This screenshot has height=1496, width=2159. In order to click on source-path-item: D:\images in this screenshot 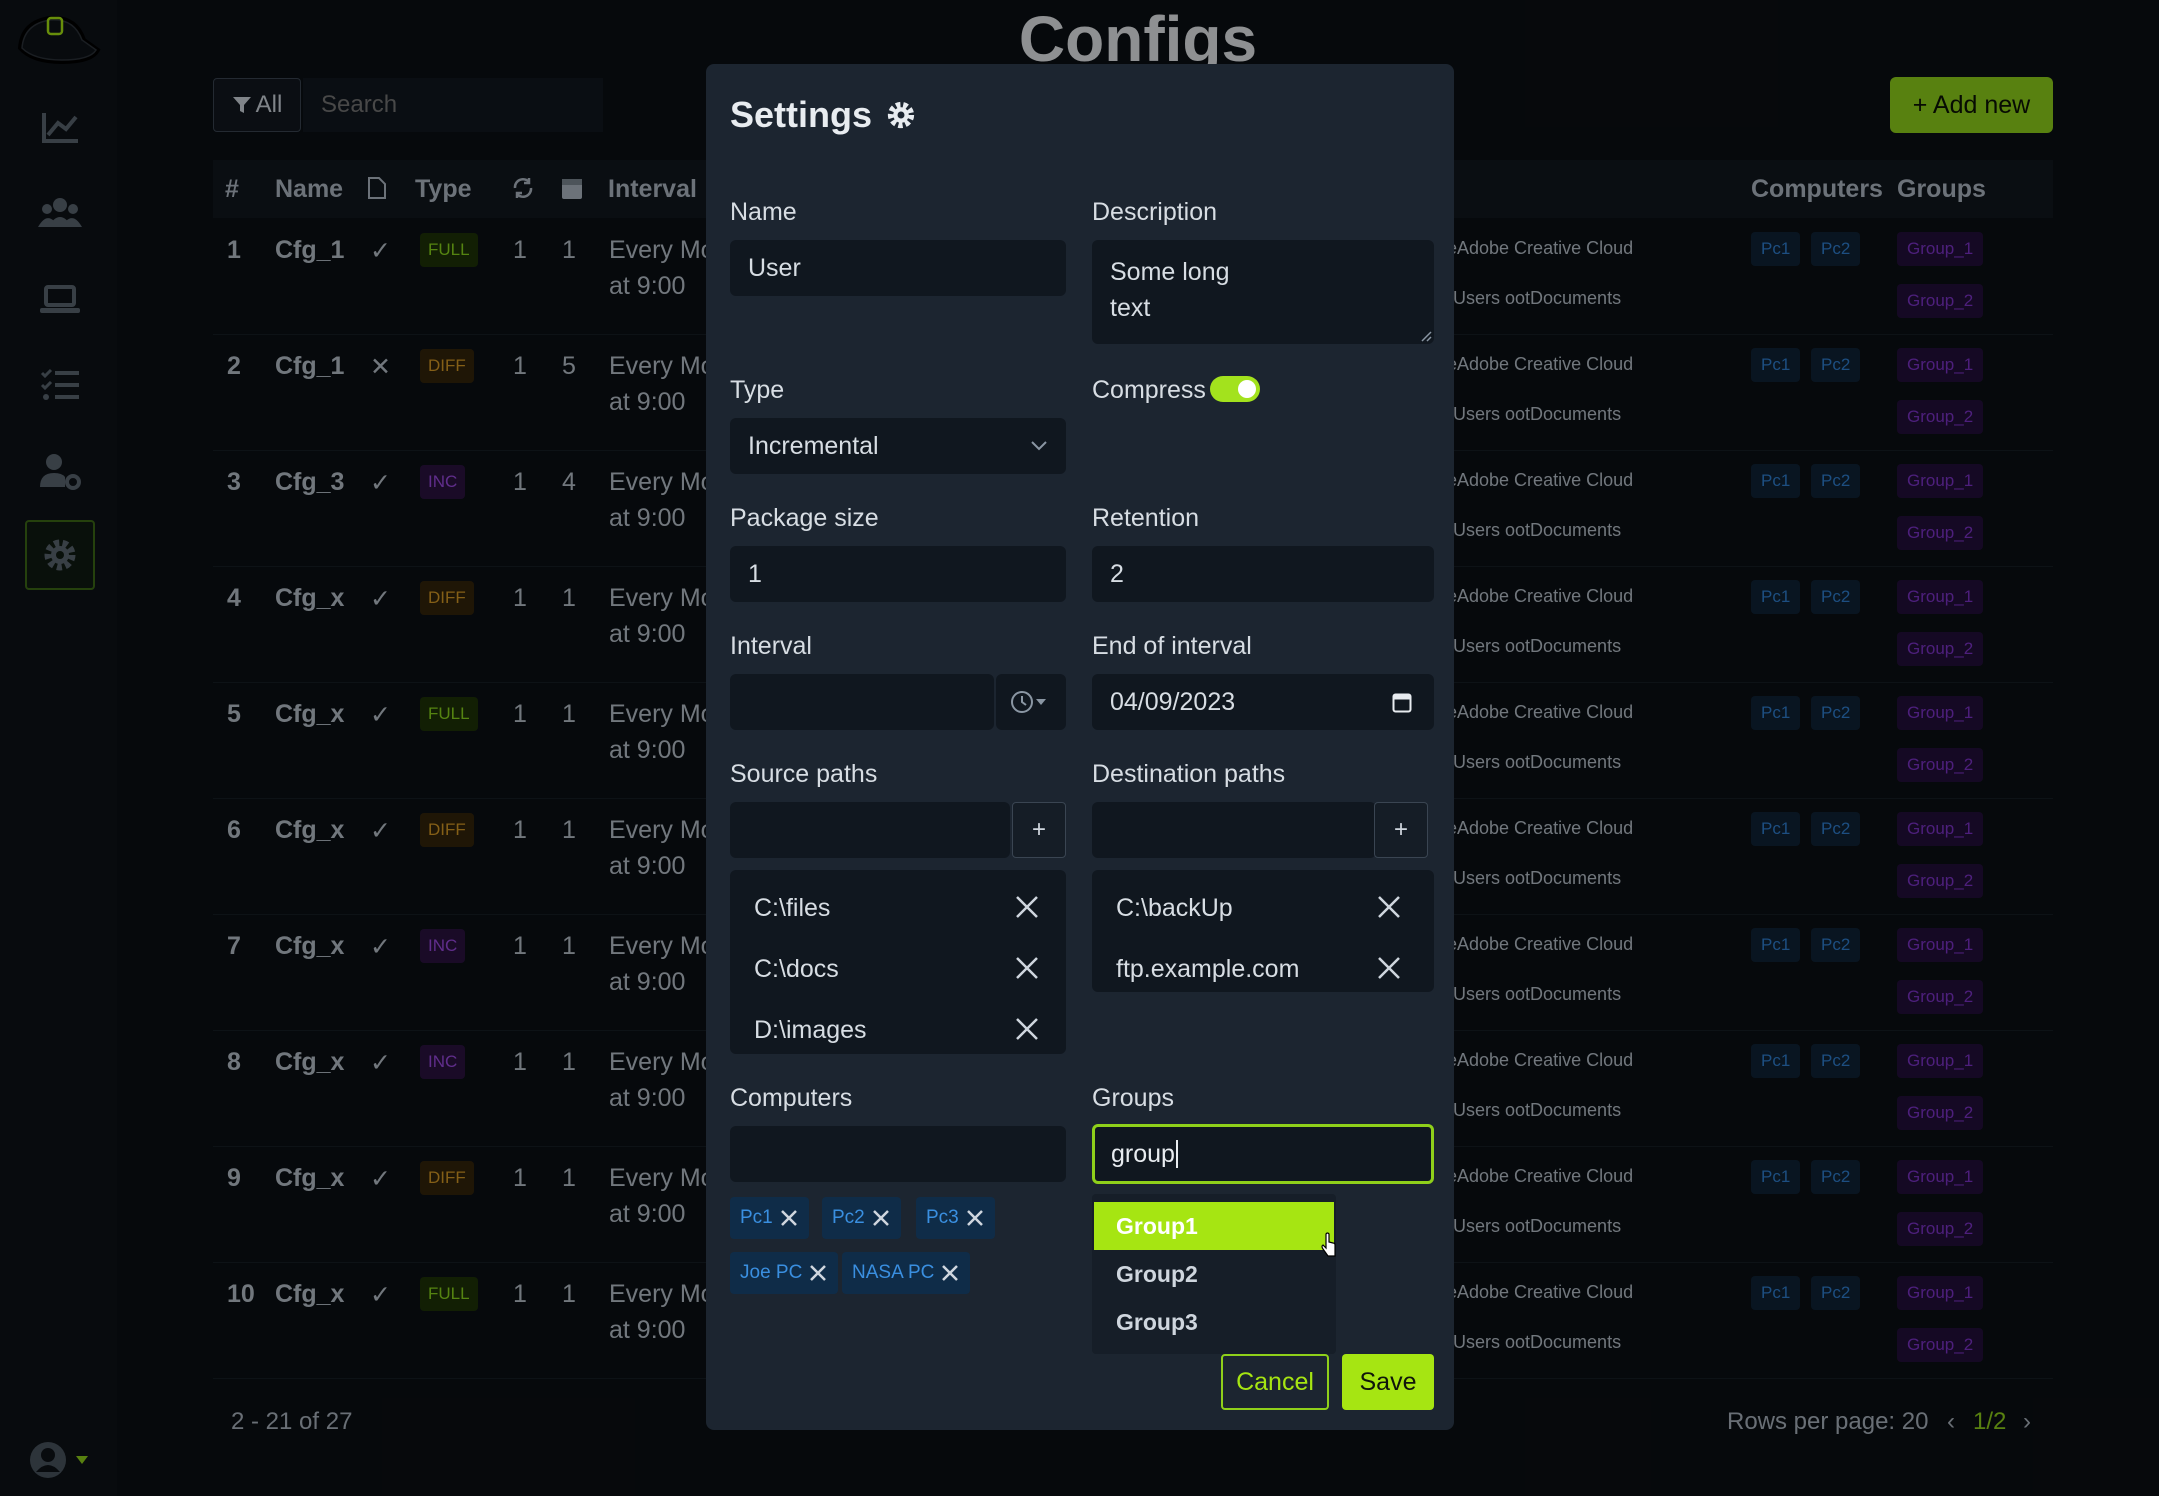, I will do `click(810, 1030)`.